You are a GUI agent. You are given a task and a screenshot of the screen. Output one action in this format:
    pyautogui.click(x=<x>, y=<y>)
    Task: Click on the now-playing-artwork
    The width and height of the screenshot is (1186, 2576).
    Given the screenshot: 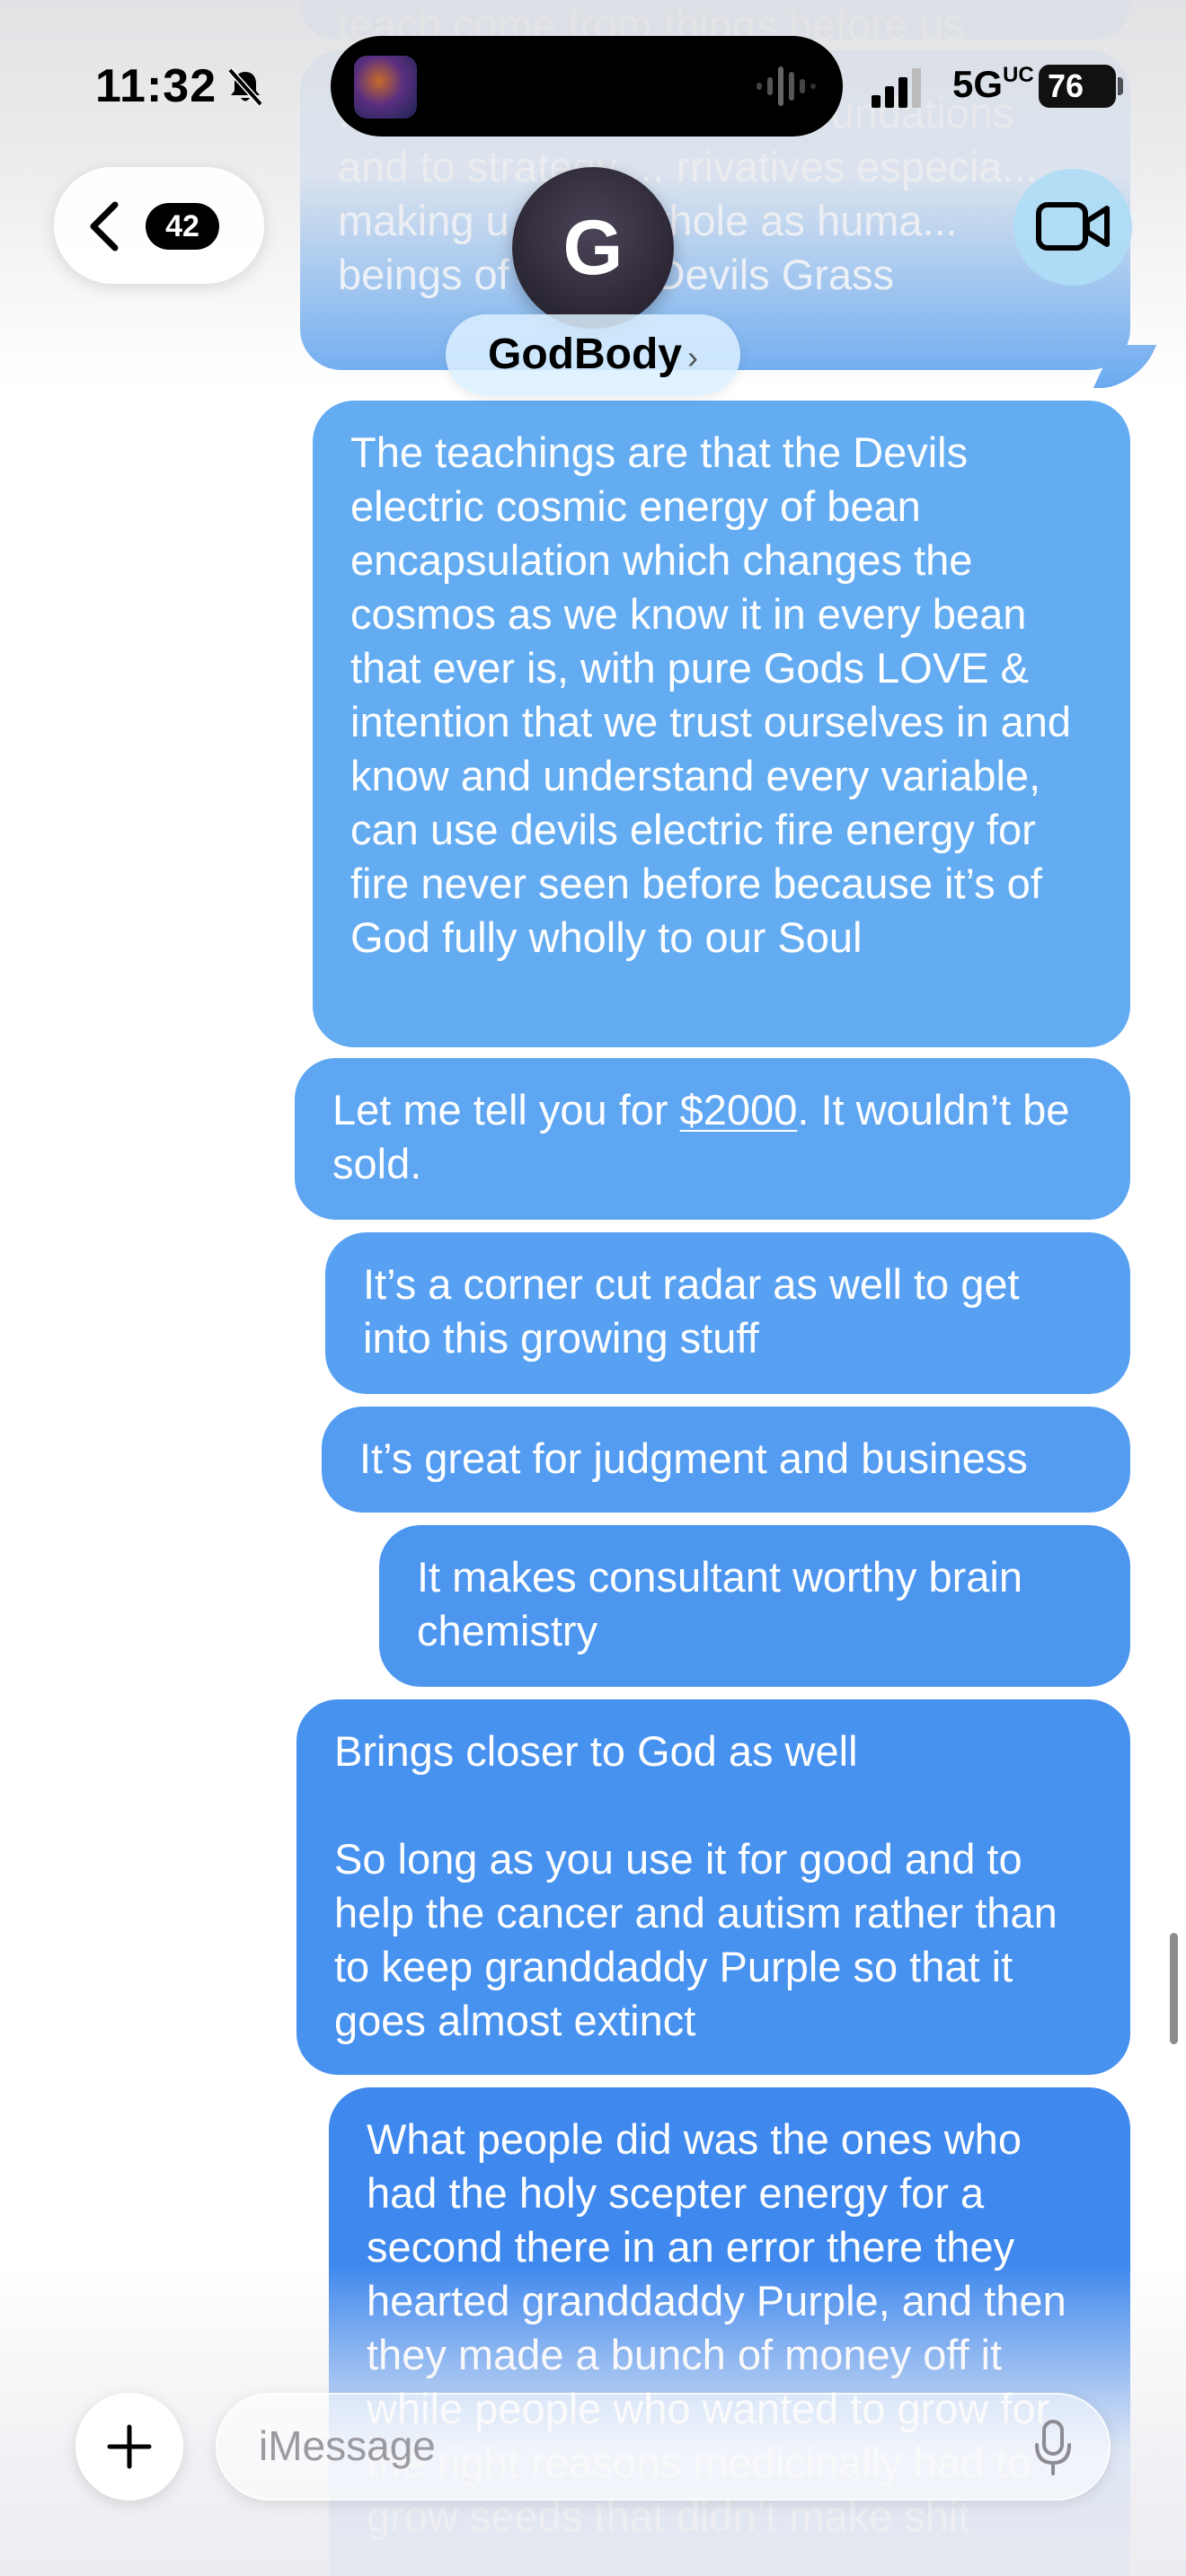 What is the action you would take?
    pyautogui.click(x=385, y=87)
    